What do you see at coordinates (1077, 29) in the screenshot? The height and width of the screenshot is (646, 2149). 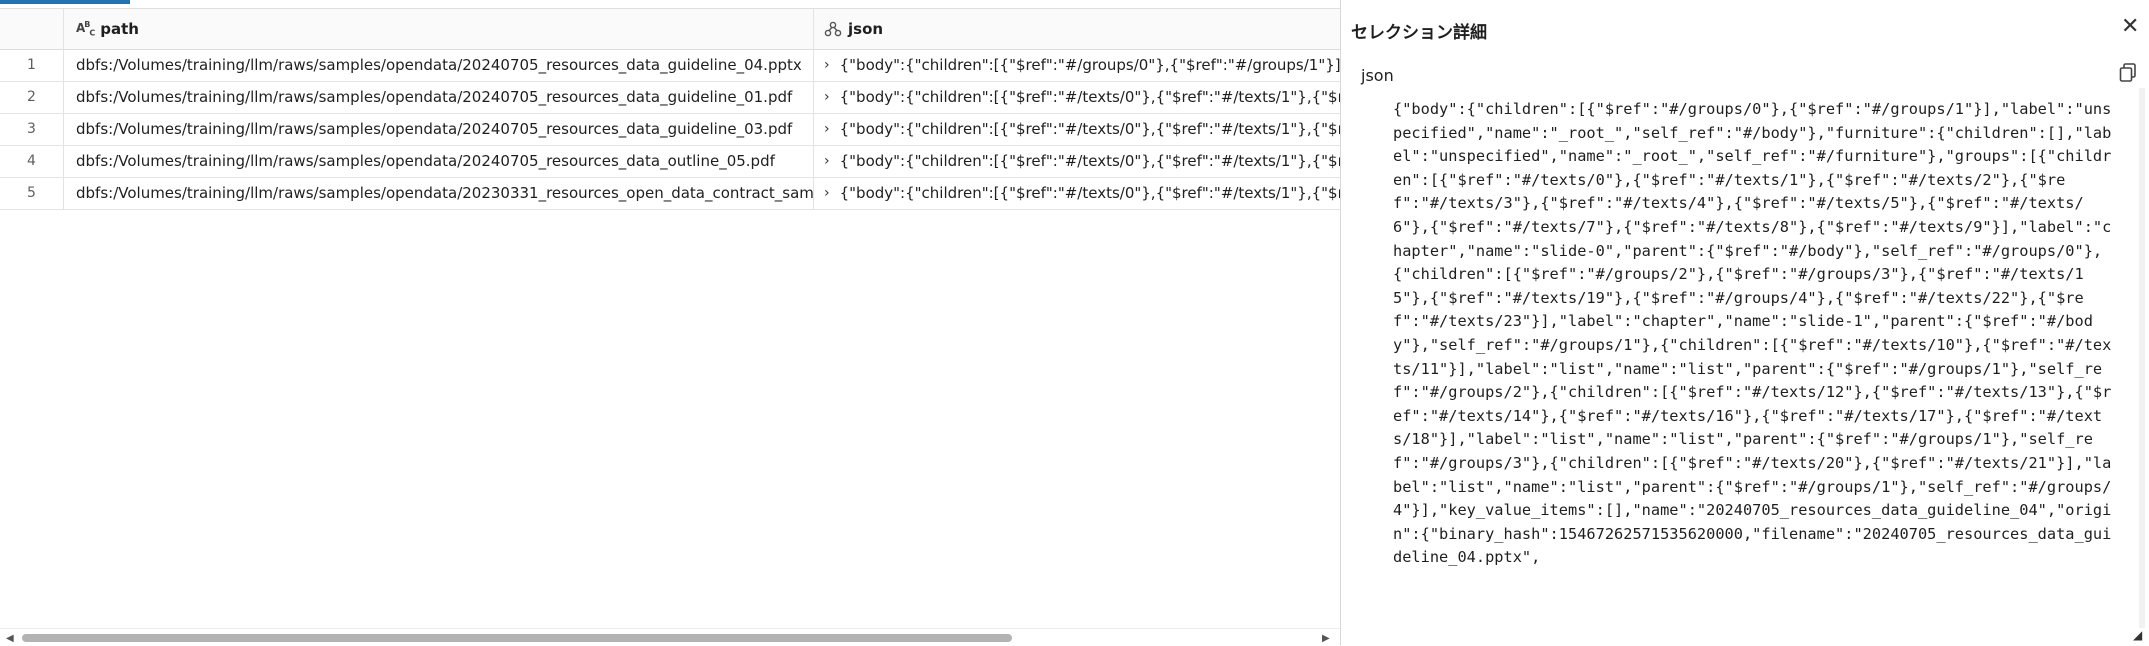 I see `column-header-json: json` at bounding box center [1077, 29].